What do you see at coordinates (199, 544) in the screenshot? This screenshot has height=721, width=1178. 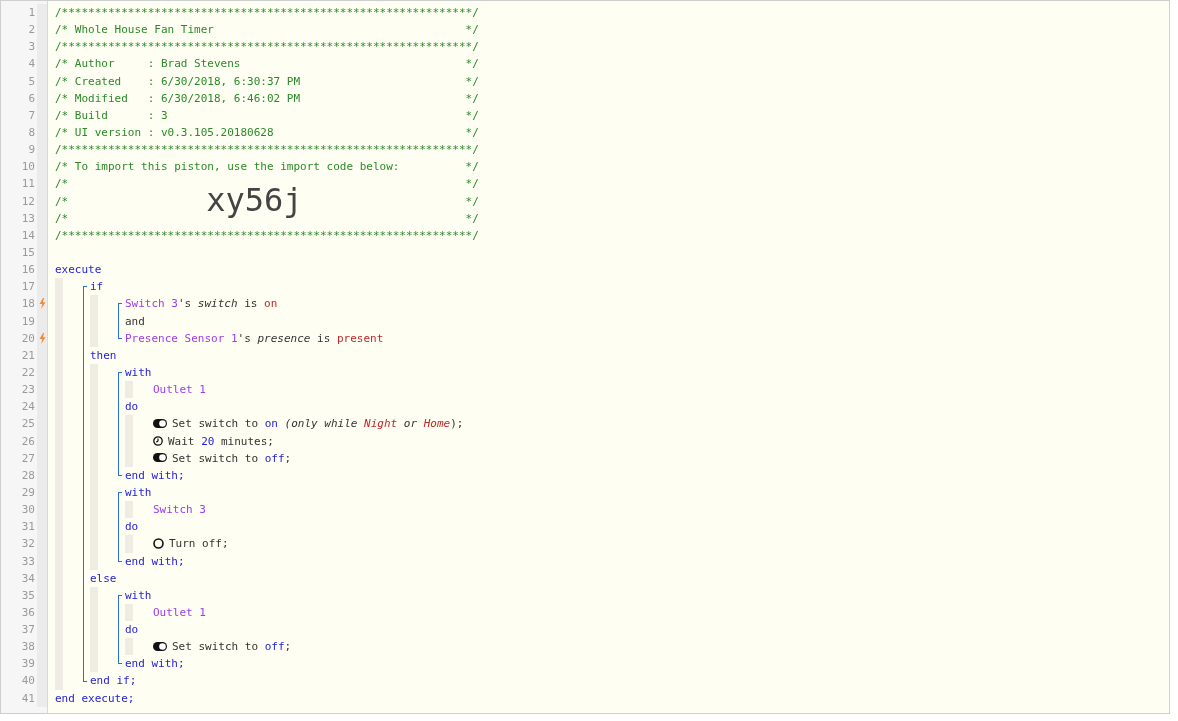 I see `code-text: Turn off;` at bounding box center [199, 544].